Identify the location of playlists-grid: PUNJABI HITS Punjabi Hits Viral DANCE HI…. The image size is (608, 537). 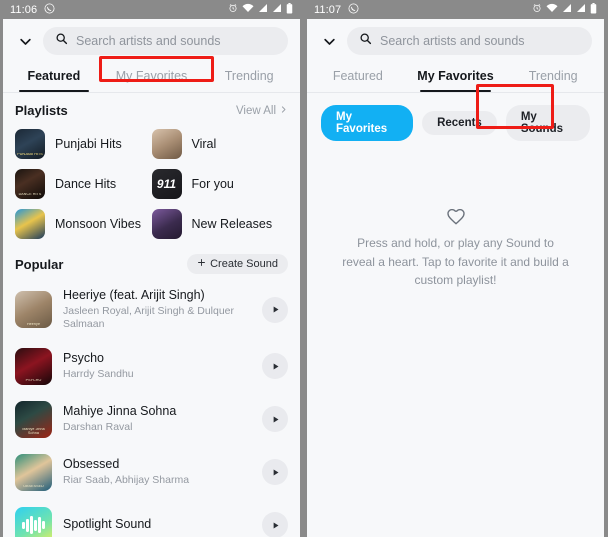
(151, 184).